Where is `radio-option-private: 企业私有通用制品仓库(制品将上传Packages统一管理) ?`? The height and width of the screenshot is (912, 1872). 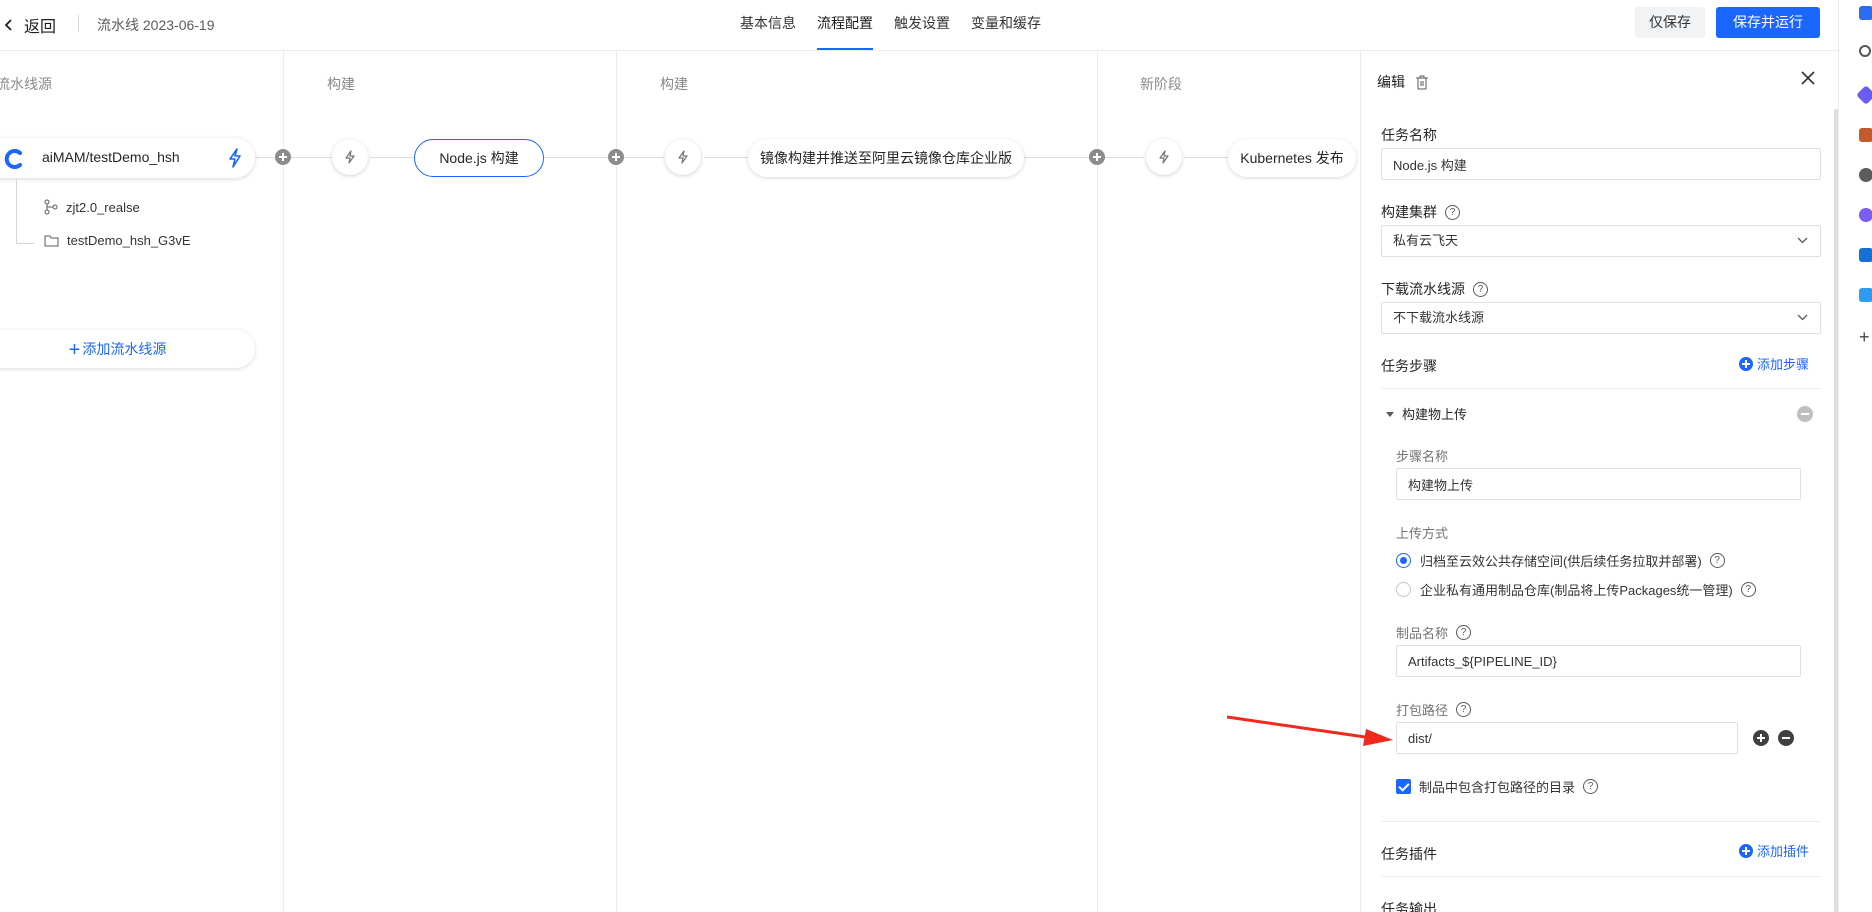
radio-option-private: 企业私有通用制品仓库(制品将上传Packages统一管理) ? is located at coordinates (1576, 589).